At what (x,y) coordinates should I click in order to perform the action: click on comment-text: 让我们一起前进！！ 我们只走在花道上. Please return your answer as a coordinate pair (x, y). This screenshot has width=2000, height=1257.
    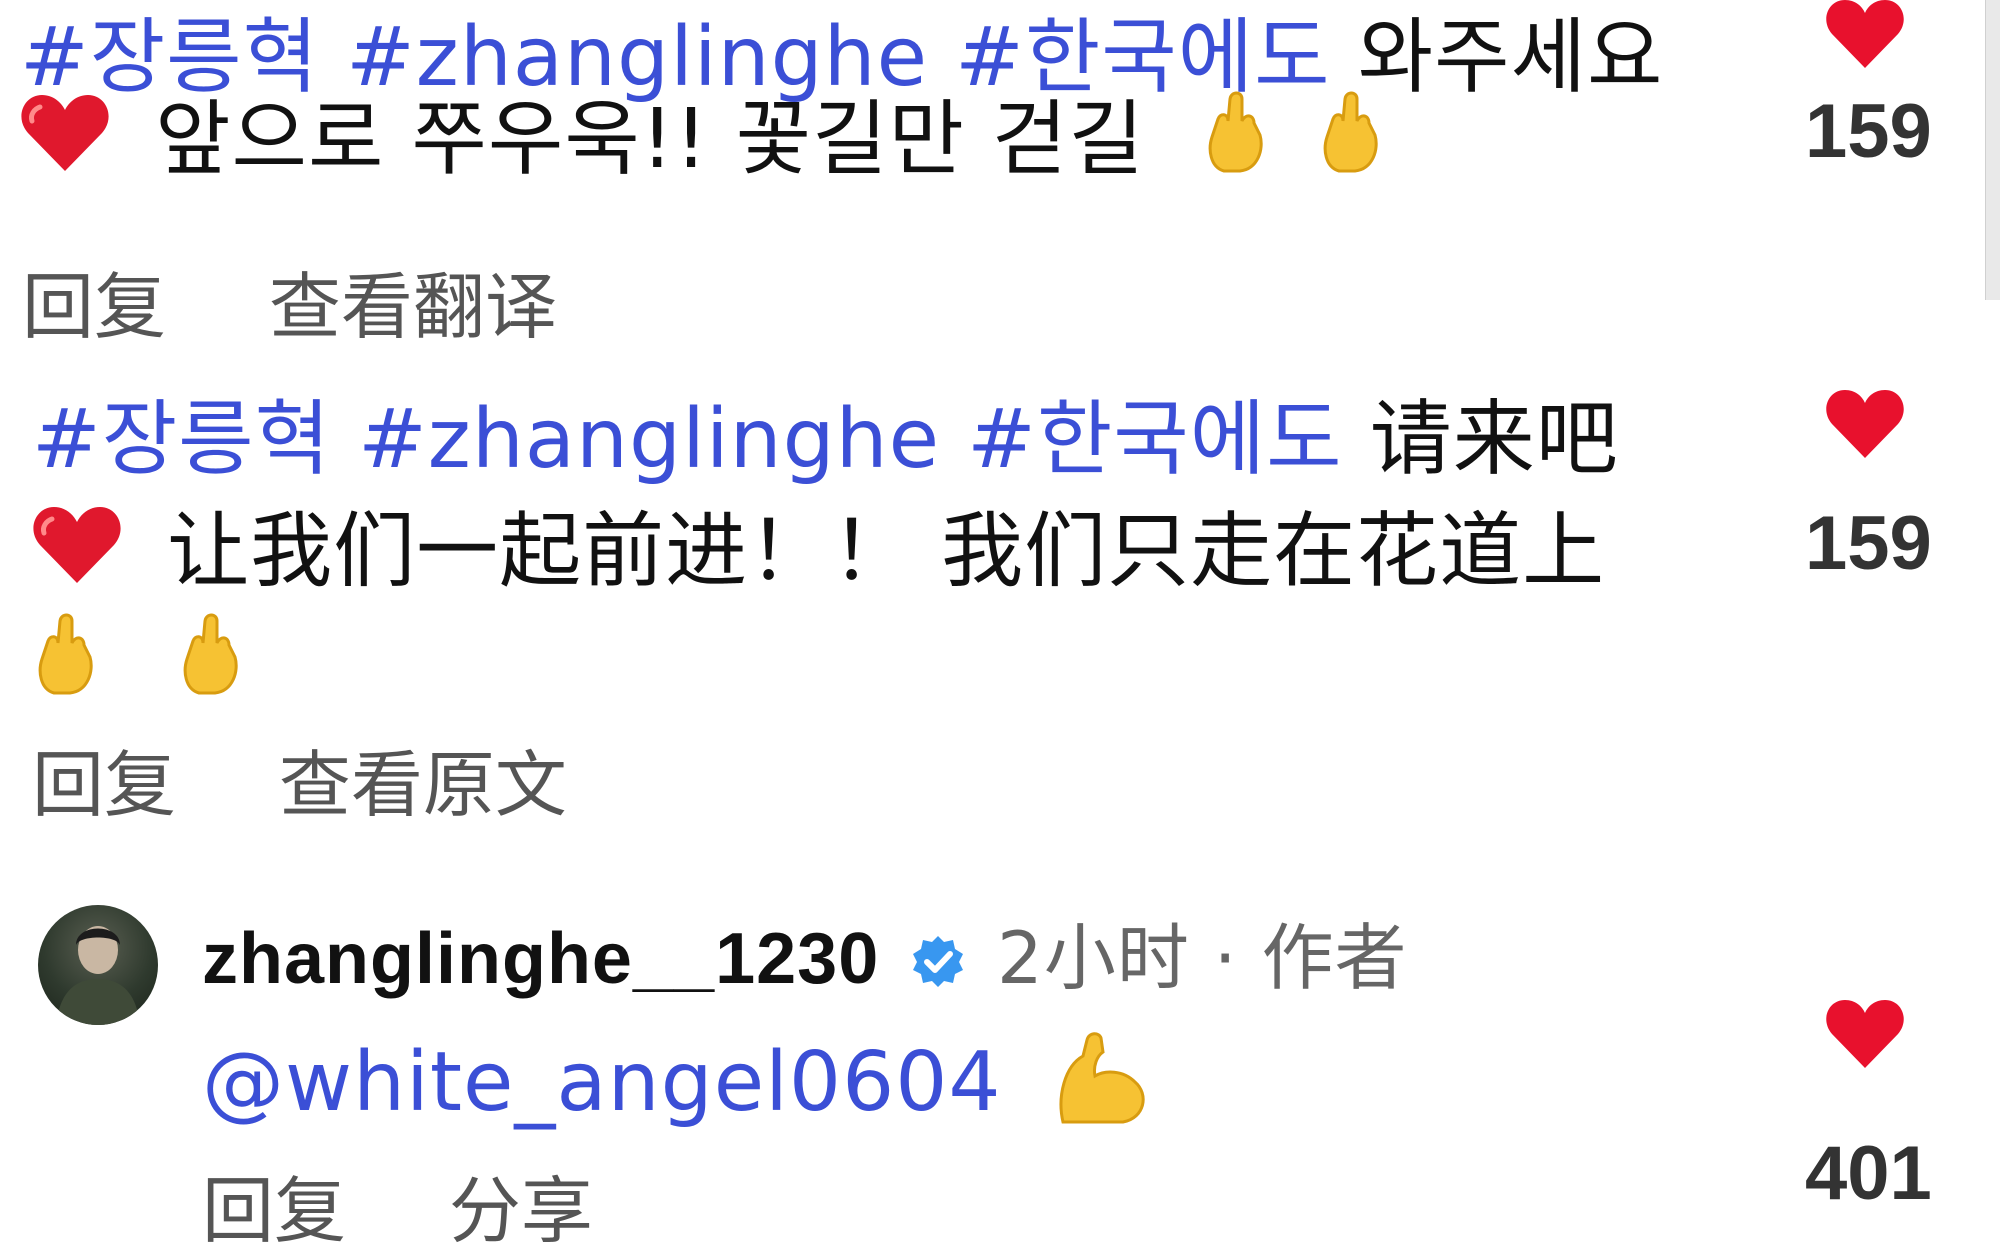
    Looking at the image, I should click on (886, 551).